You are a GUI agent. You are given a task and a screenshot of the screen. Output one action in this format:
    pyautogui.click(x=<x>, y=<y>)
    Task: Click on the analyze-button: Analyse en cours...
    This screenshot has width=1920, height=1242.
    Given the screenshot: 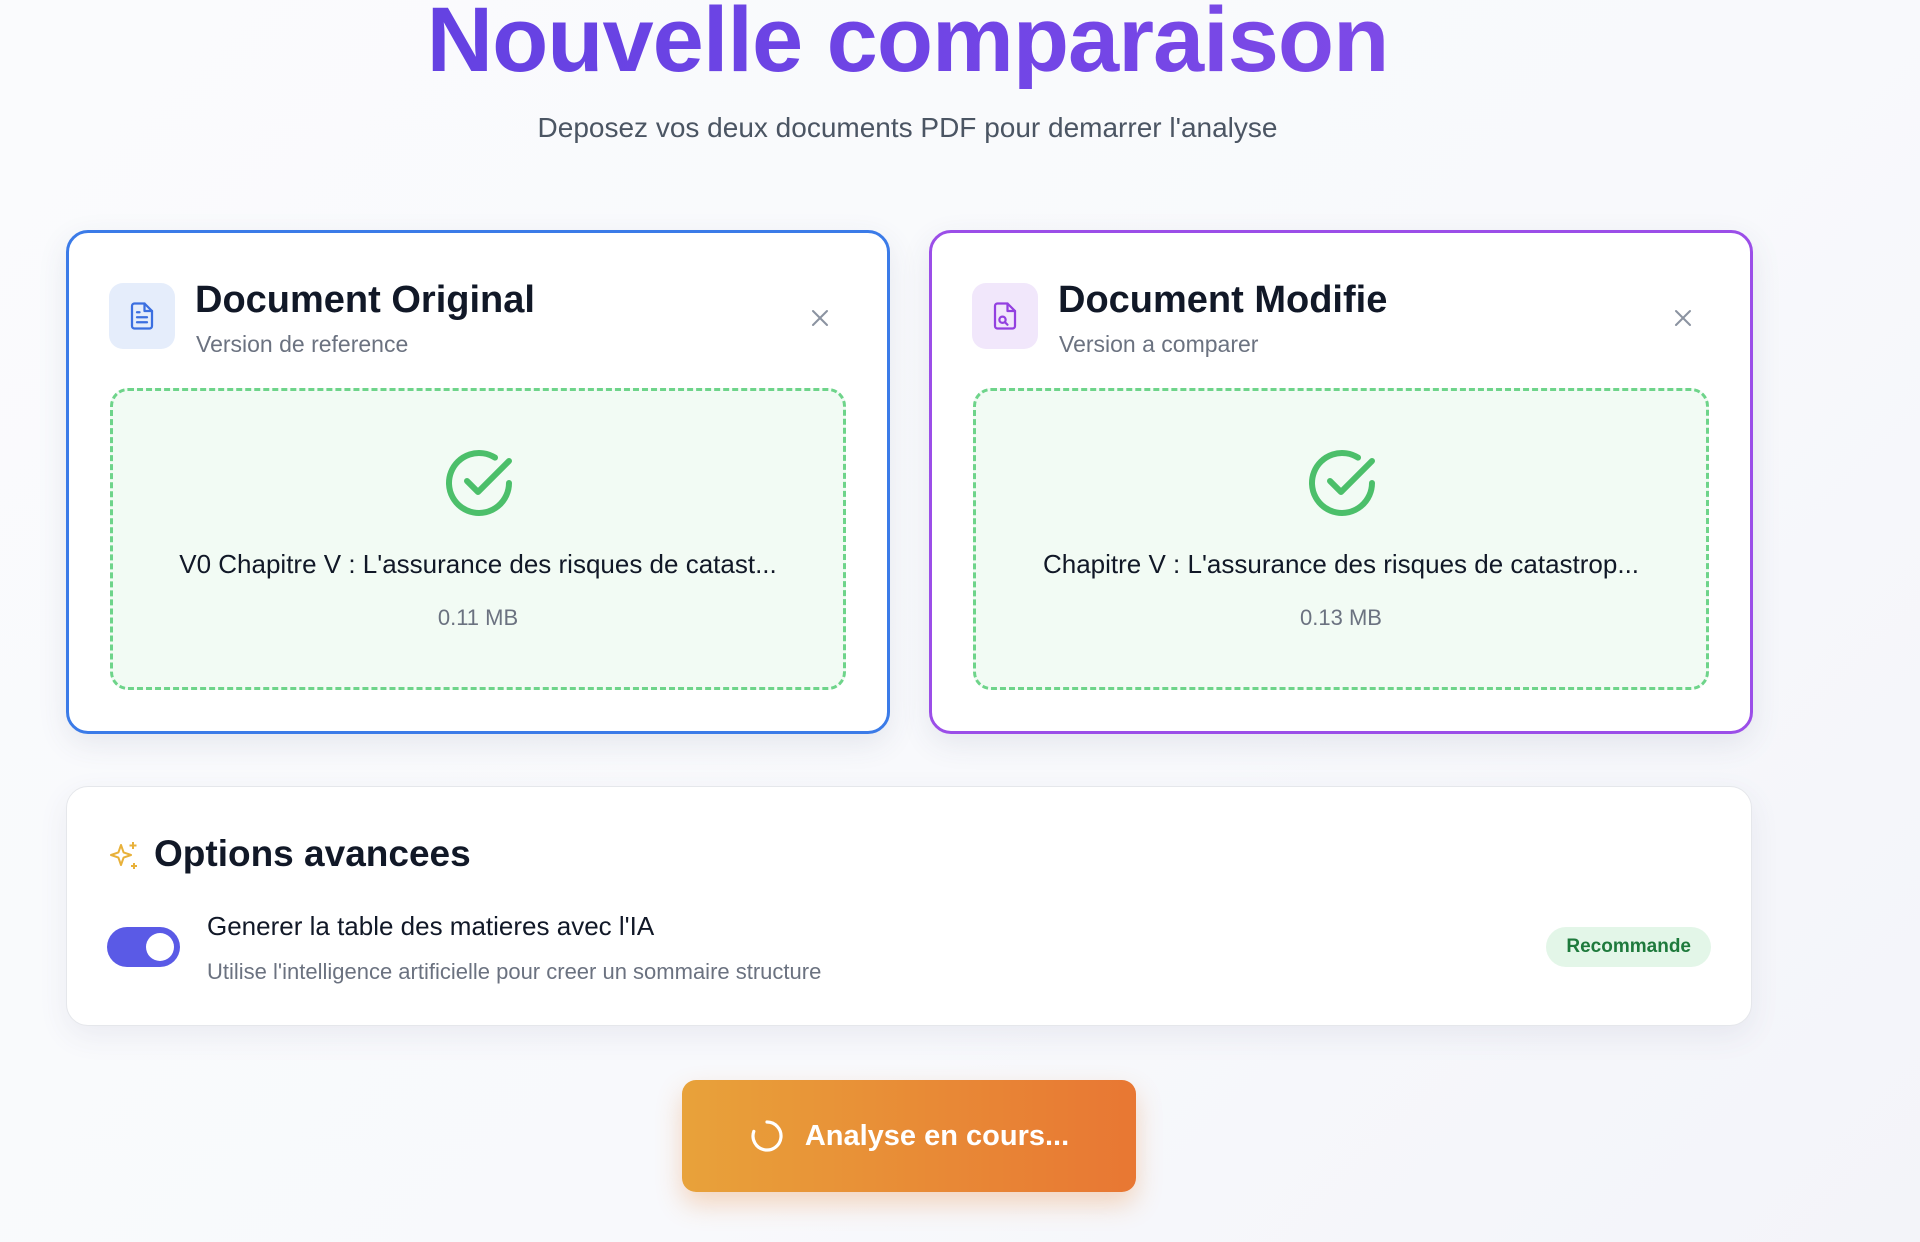 What is the action you would take?
    pyautogui.click(x=909, y=1136)
    